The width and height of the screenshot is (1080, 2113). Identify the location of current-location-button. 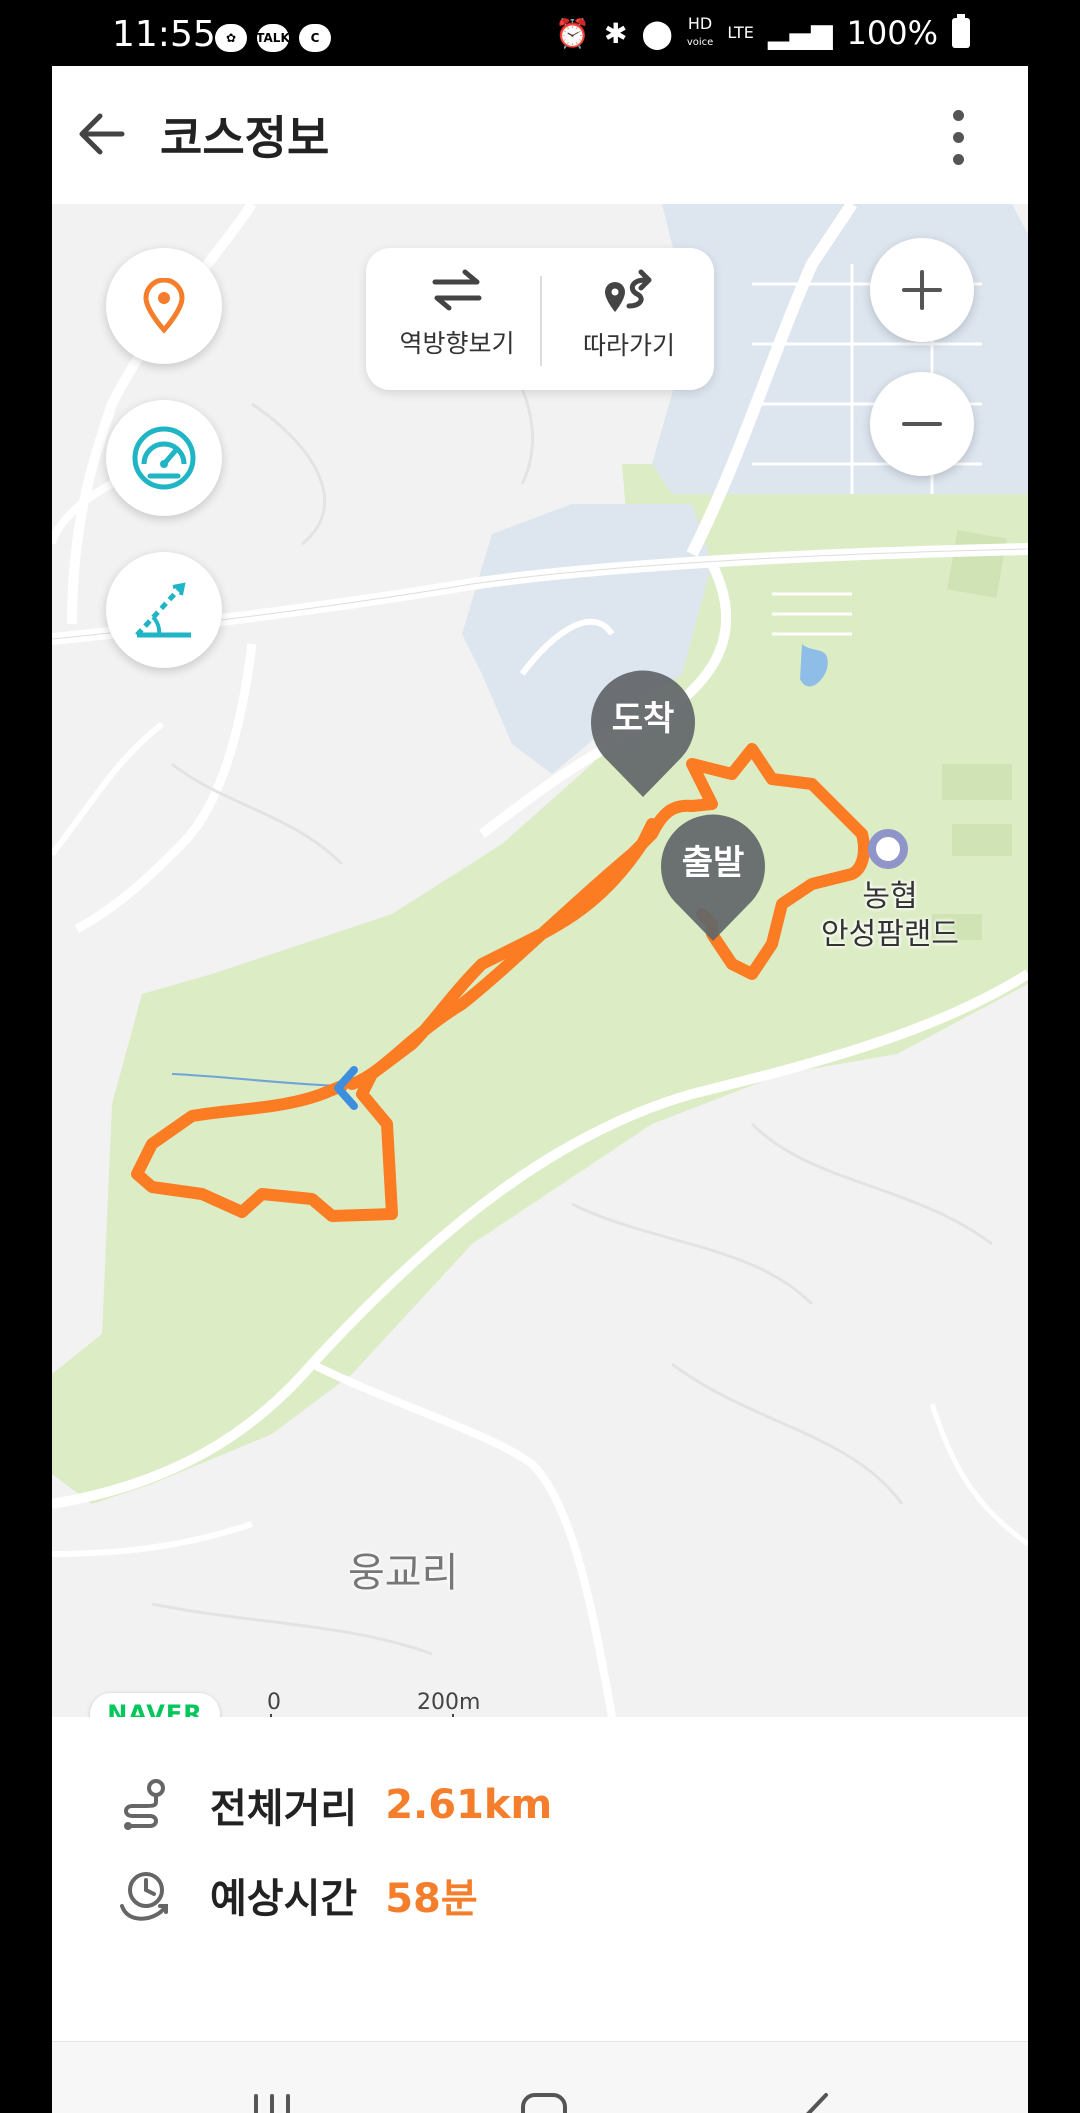
(164, 306).